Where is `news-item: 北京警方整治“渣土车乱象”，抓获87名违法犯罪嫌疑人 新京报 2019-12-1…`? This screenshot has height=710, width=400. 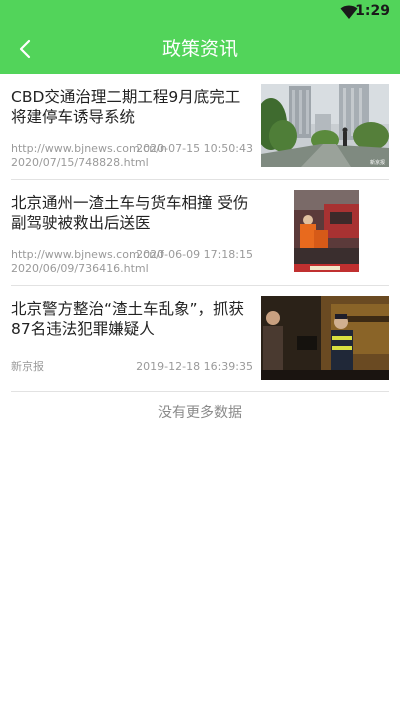
news-item: 北京警方整治“渣土车乱象”，抓获87名违法犯罪嫌疑人 新京报 2019-12-1… is located at coordinates (200, 339).